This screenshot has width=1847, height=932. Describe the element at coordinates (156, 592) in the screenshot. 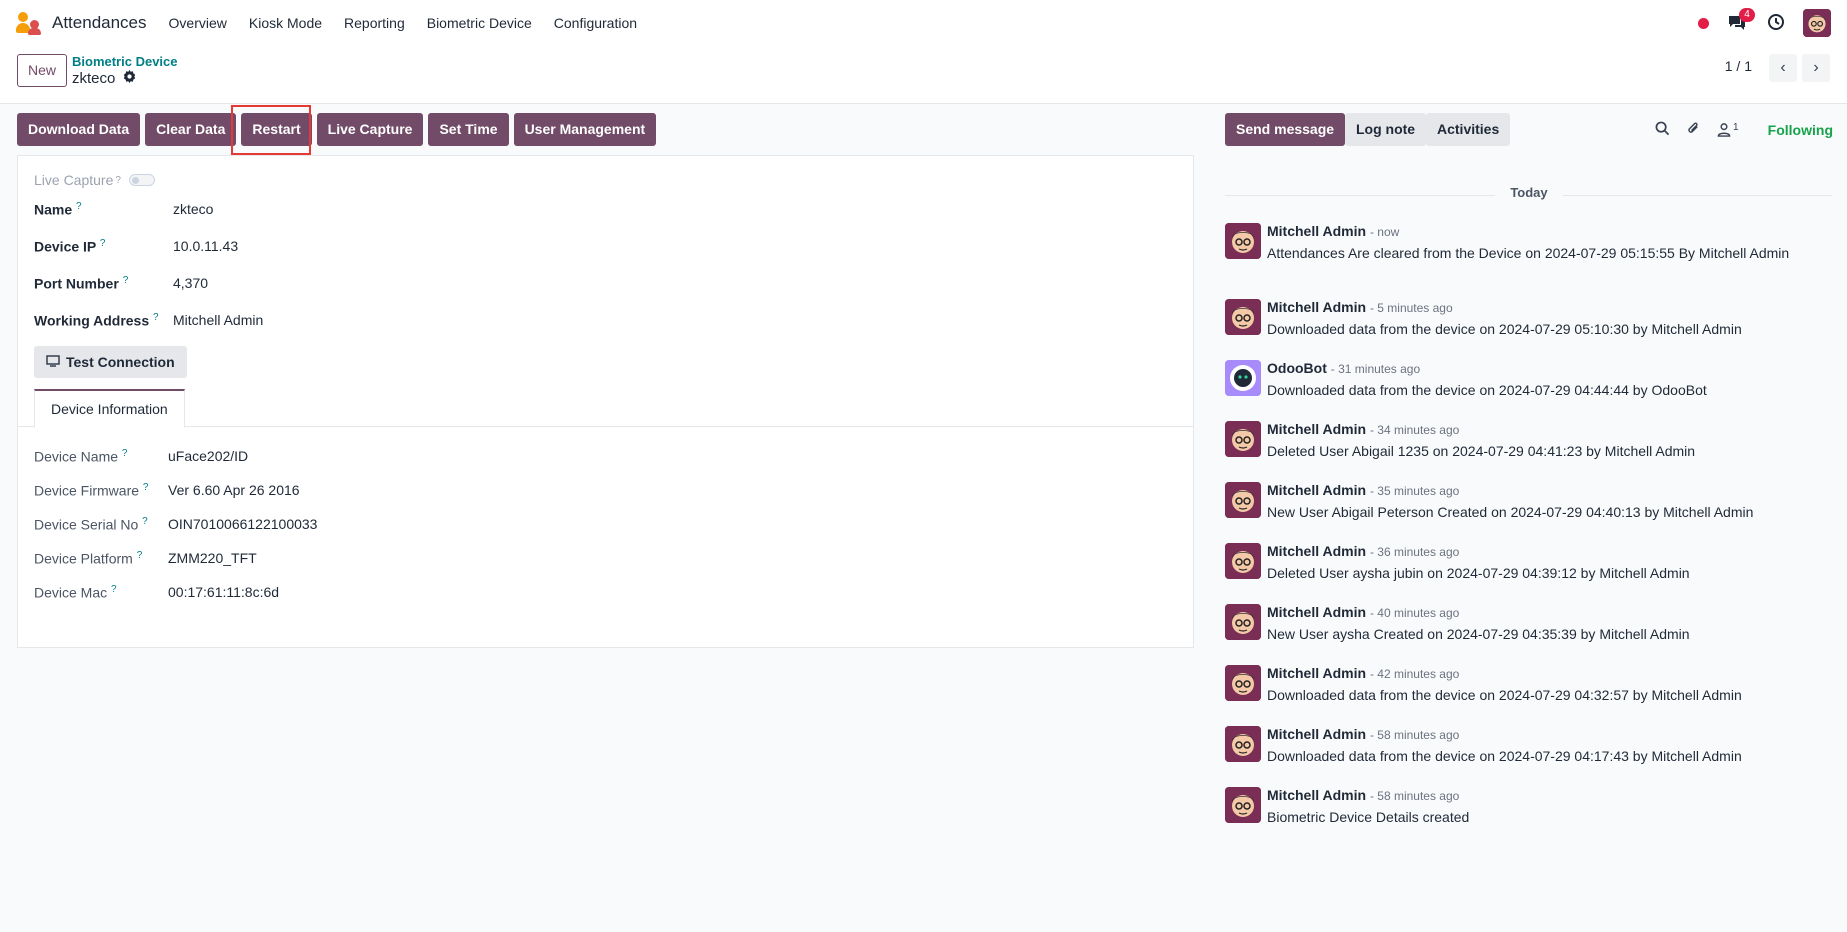

I see `device-mac-field: Device Mac ? 00:17:61:11:8c:6d` at that location.